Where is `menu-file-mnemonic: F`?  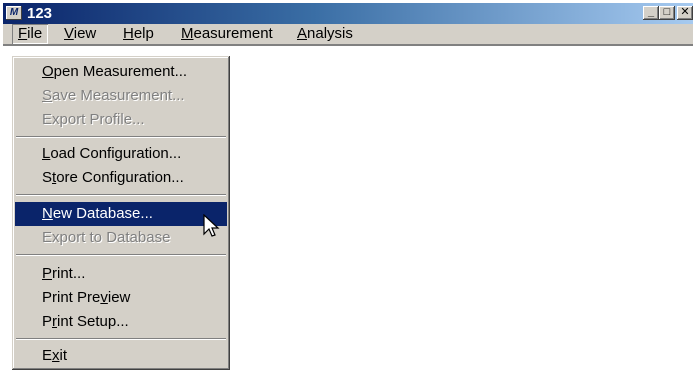
menu-file-mnemonic: F is located at coordinates (23, 33).